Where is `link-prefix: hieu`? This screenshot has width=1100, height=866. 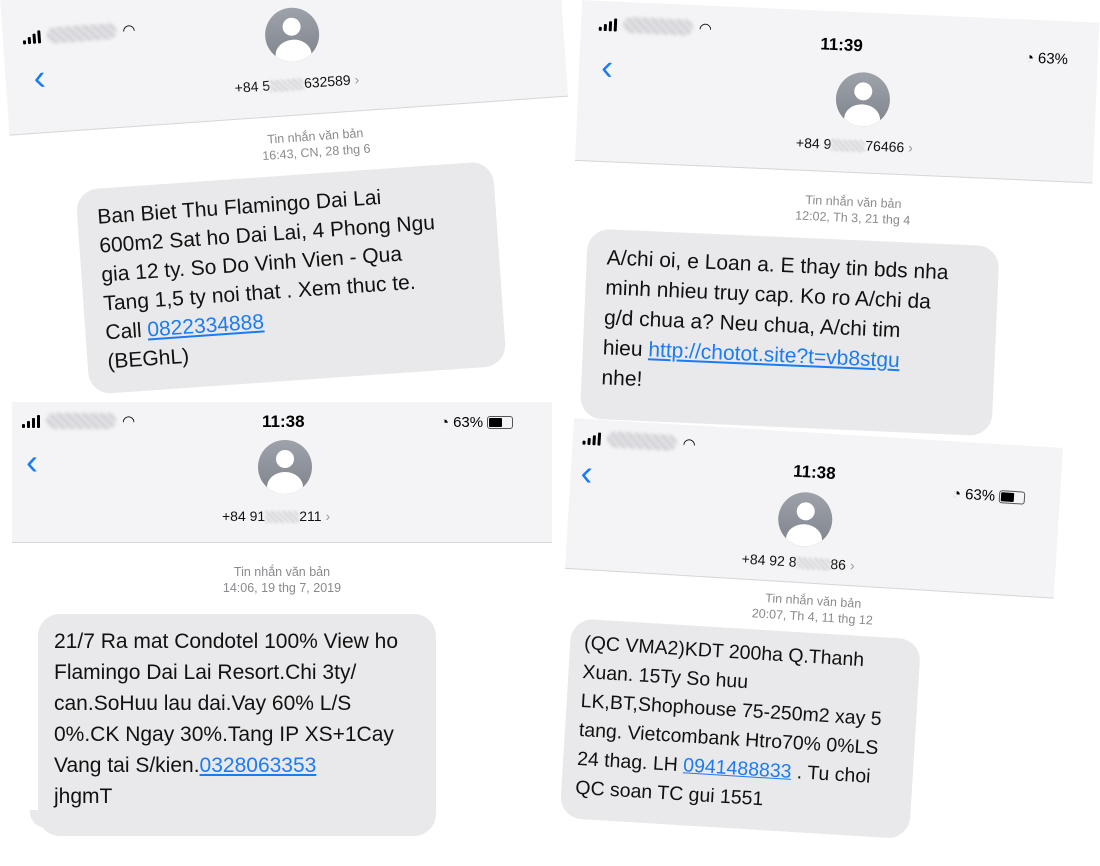
link-prefix: hieu is located at coordinates (625, 349).